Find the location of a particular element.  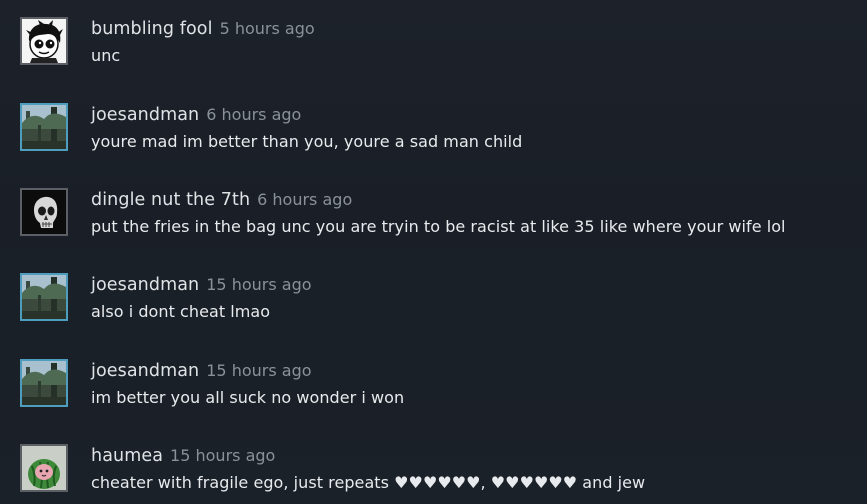

comment-timestamp: 5 hours ago is located at coordinates (267, 28).